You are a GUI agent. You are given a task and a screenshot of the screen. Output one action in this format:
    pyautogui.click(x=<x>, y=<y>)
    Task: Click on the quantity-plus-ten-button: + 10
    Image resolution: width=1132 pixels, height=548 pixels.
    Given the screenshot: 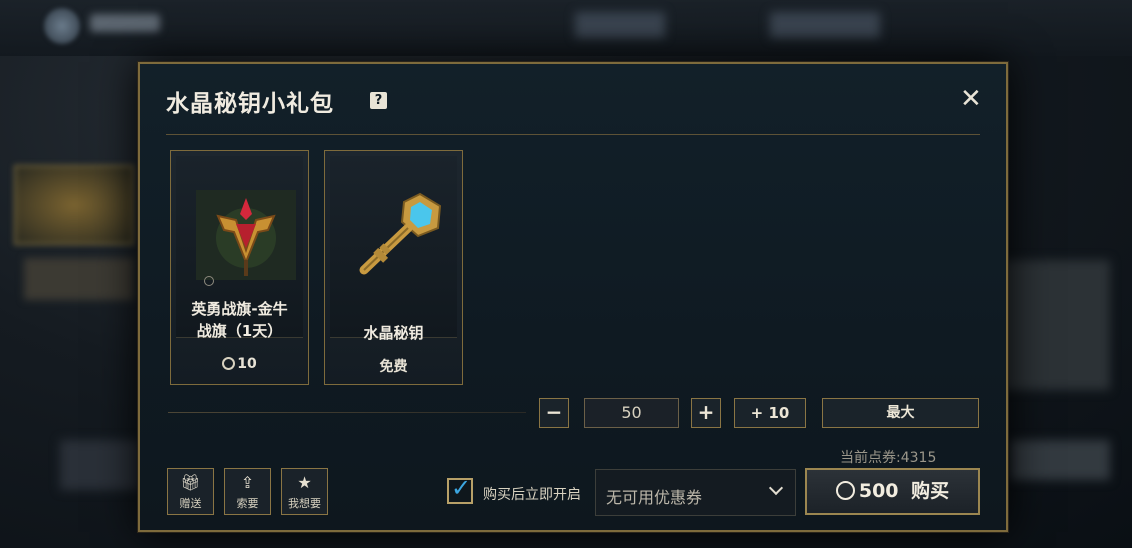 What is the action you would take?
    pyautogui.click(x=770, y=413)
    